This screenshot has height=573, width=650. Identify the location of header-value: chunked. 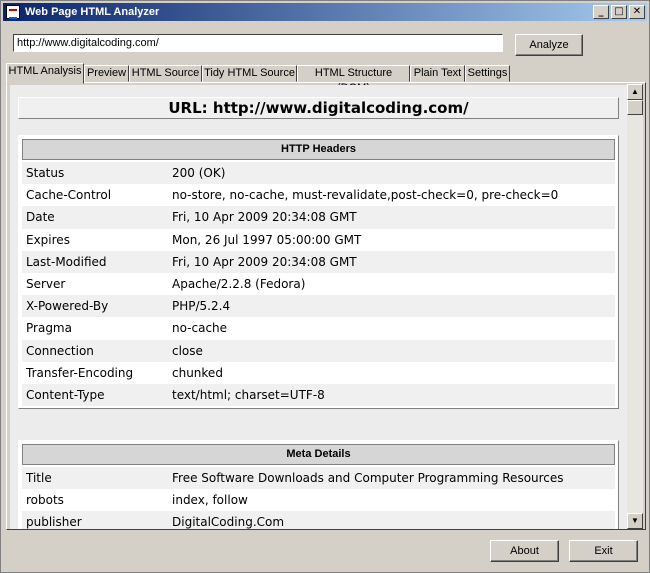
(197, 372).